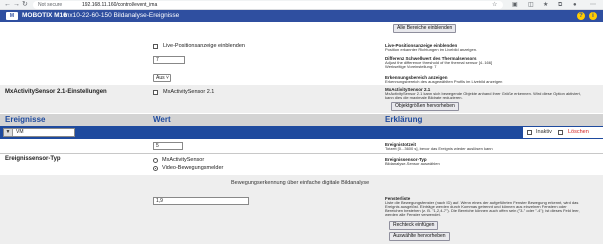 This screenshot has height=244, width=603. What do you see at coordinates (581, 16) in the screenshot?
I see `help-icon: ?` at bounding box center [581, 16].